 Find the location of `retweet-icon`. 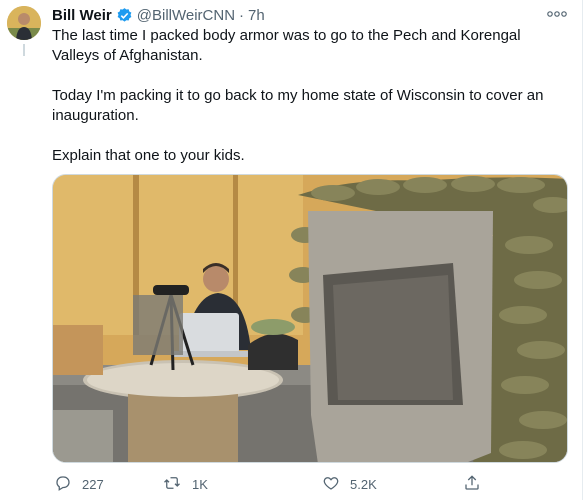

retweet-icon is located at coordinates (177, 484).